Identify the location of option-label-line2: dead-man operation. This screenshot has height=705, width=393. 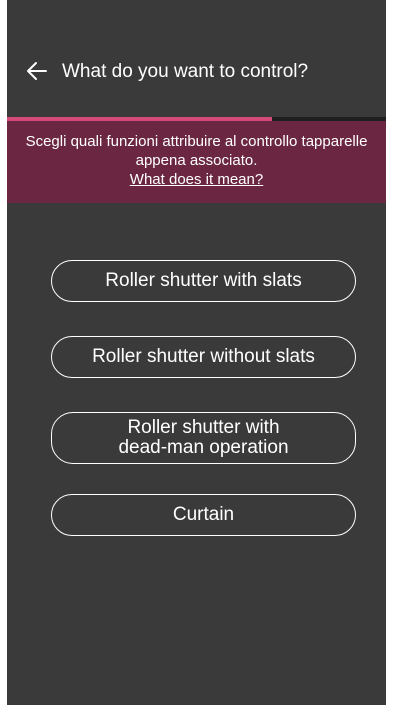
(203, 447).